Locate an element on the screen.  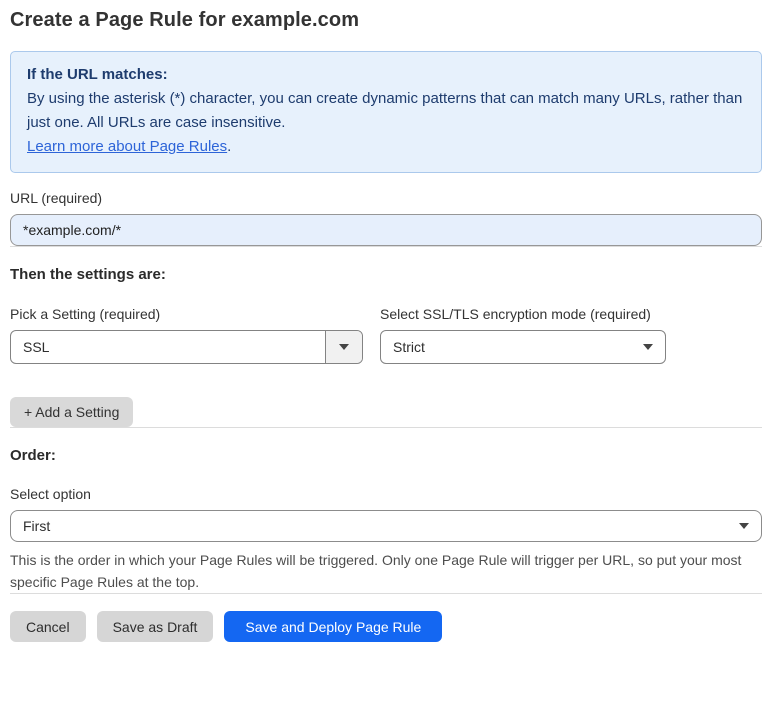
order-select-label: Select option is located at coordinates (50, 494).